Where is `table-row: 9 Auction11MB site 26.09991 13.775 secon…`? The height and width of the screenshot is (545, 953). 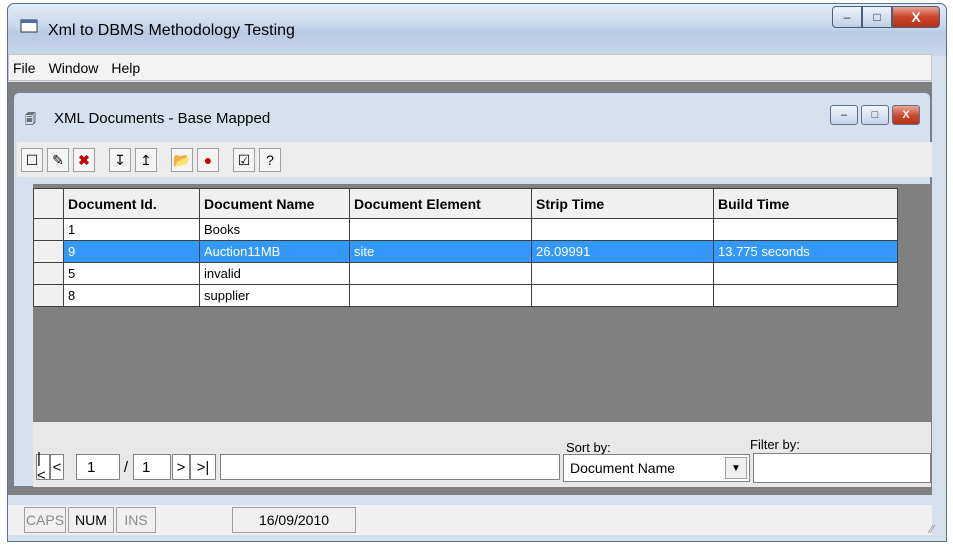
table-row: 9 Auction11MB site 26.09991 13.775 secon… is located at coordinates (465, 251).